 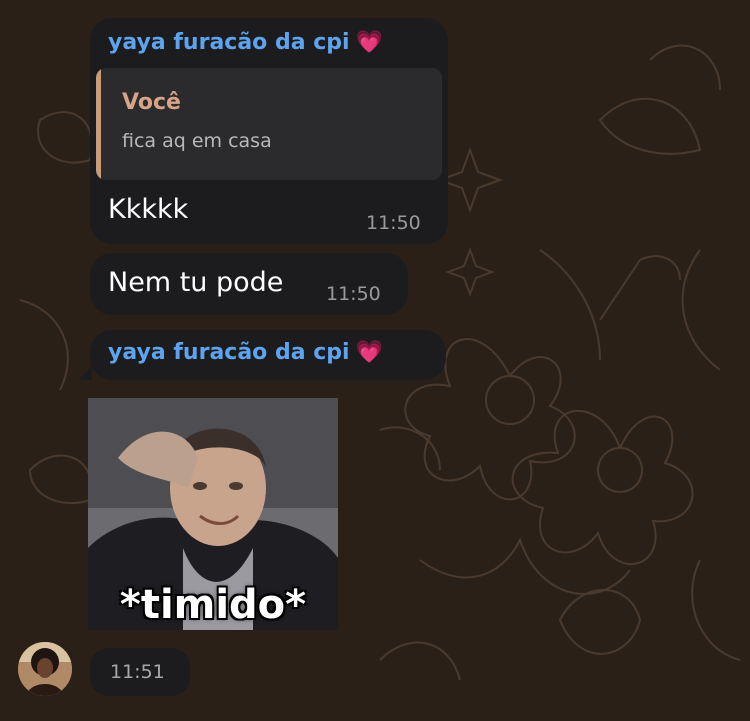 I want to click on sender-header-bubble: yaya furacão da cpi 💗, so click(x=268, y=355).